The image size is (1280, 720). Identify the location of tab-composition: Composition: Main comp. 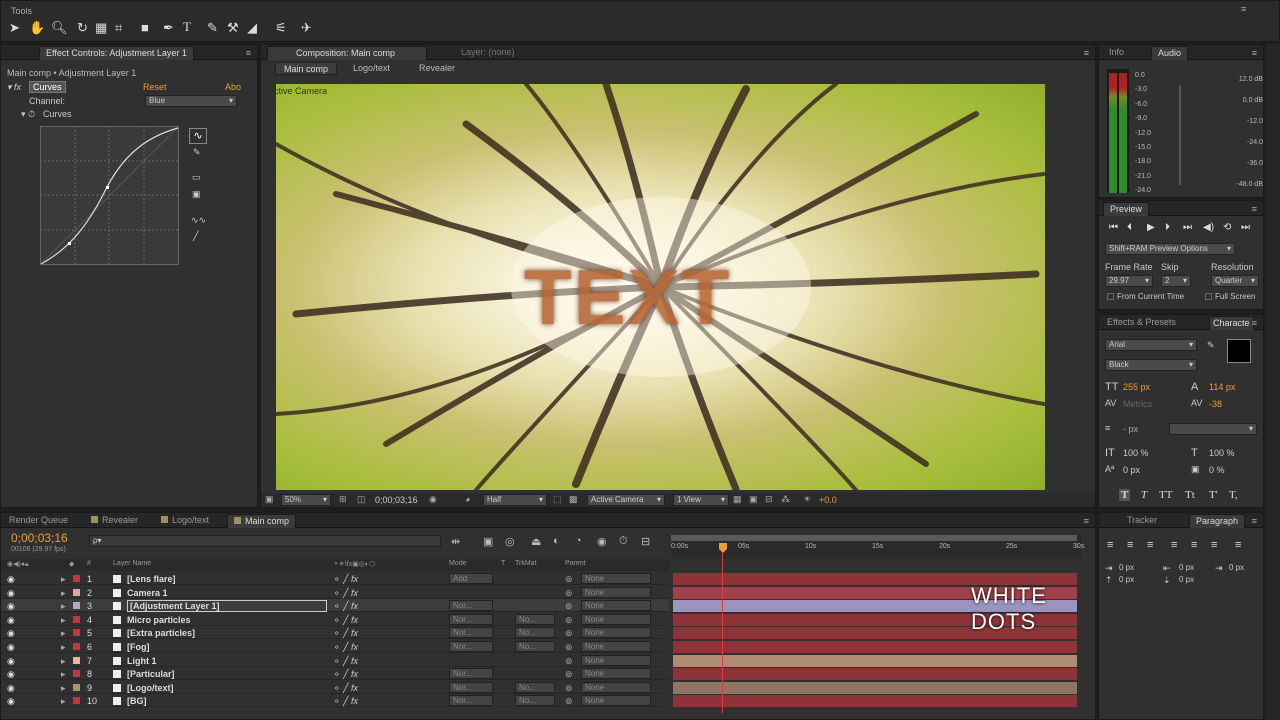
(347, 53).